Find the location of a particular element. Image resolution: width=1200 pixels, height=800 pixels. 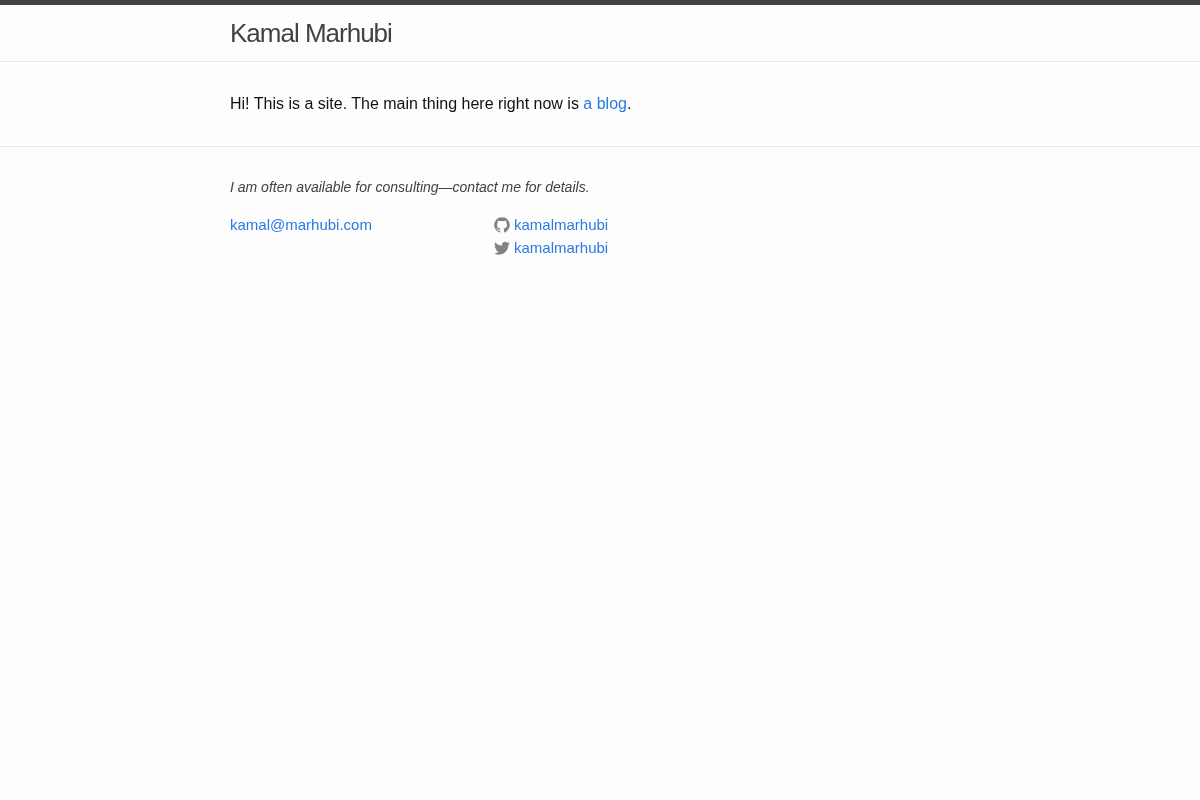

consulting-note: I am often available for consulting—contact me for details. is located at coordinates (410, 187).